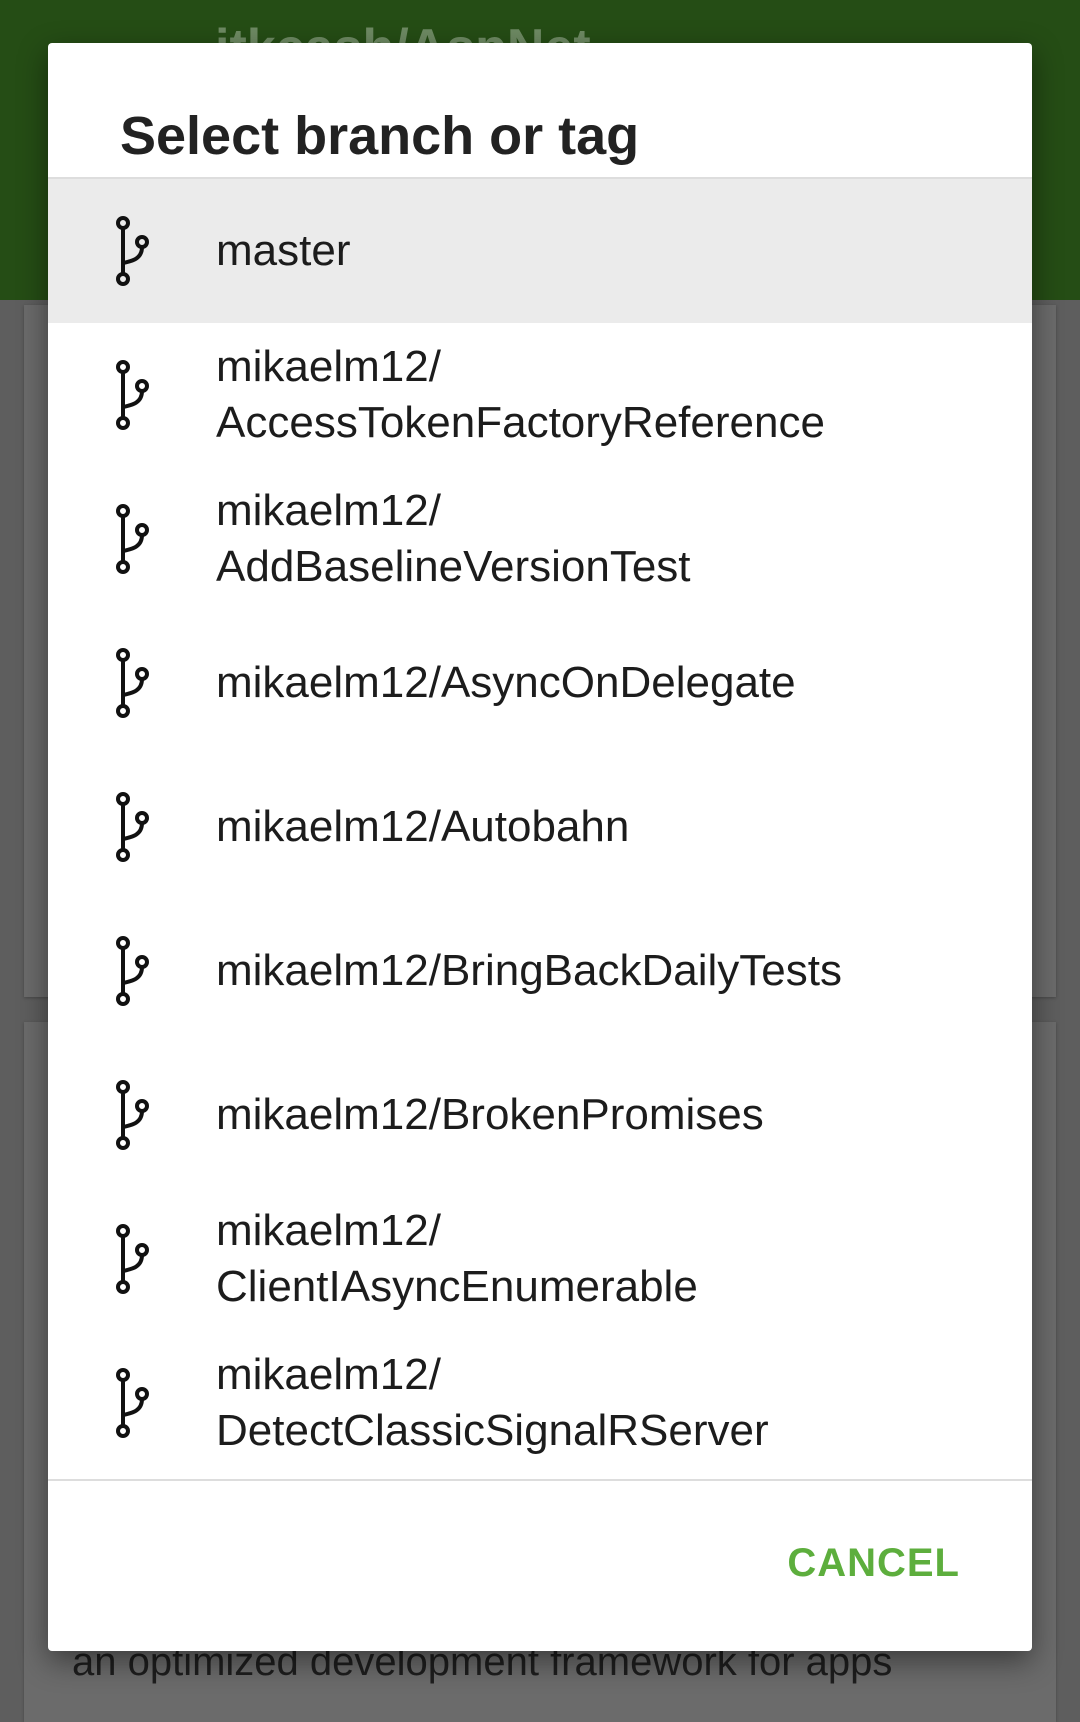  What do you see at coordinates (529, 970) in the screenshot?
I see `branch-label-line: mikaelm12/BringBackDailyTests` at bounding box center [529, 970].